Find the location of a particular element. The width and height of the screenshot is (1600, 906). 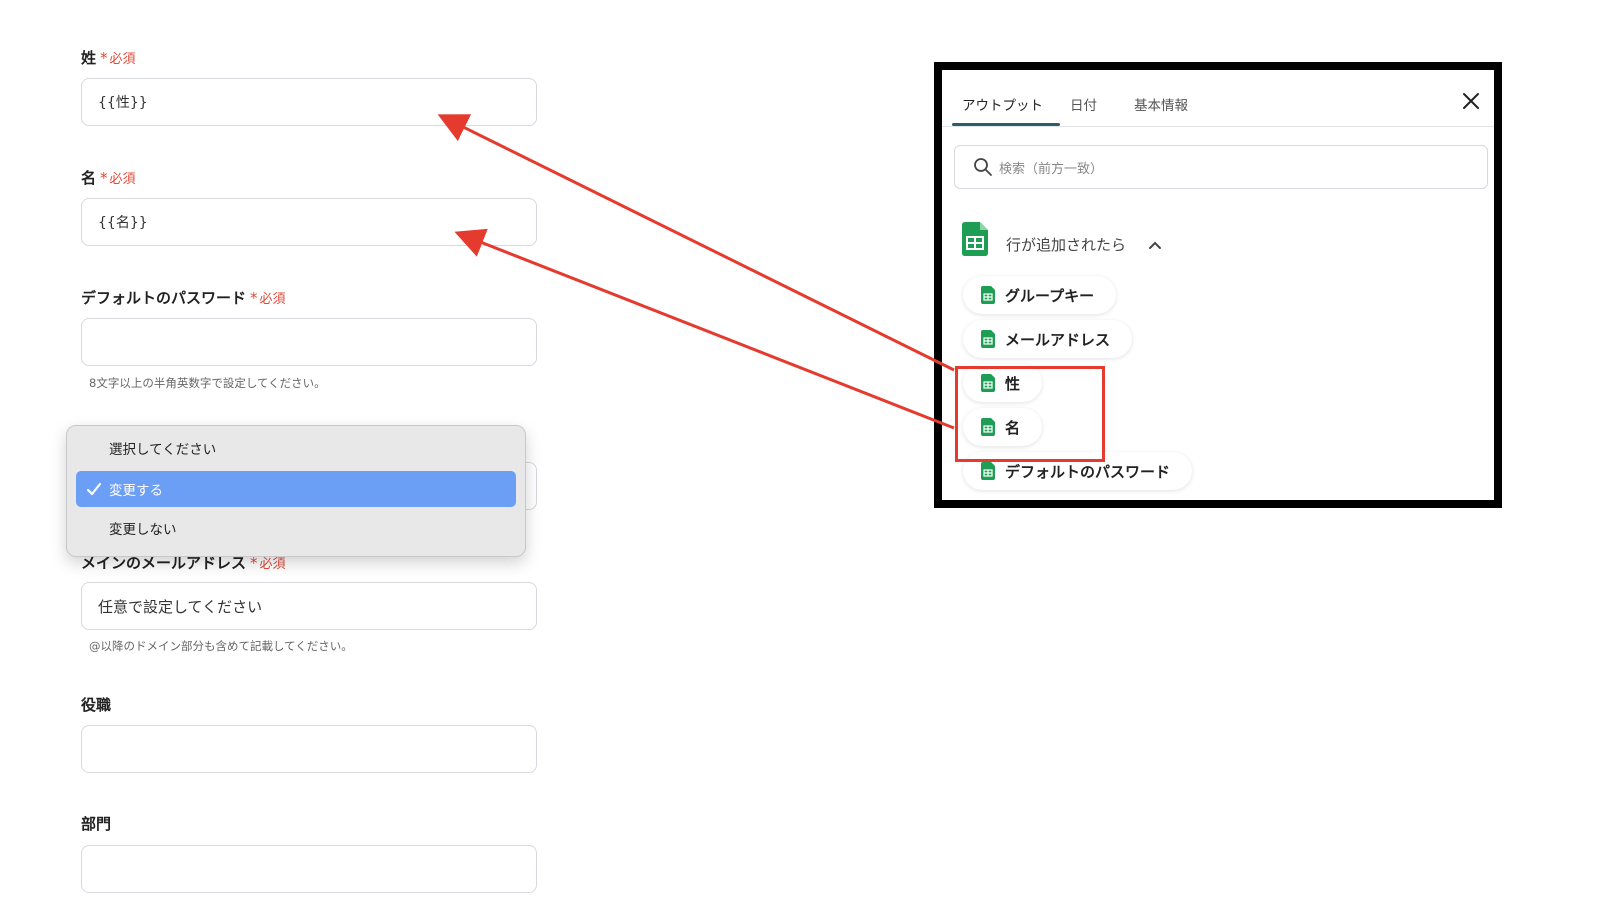

annotation-arrows is located at coordinates (696, 272).